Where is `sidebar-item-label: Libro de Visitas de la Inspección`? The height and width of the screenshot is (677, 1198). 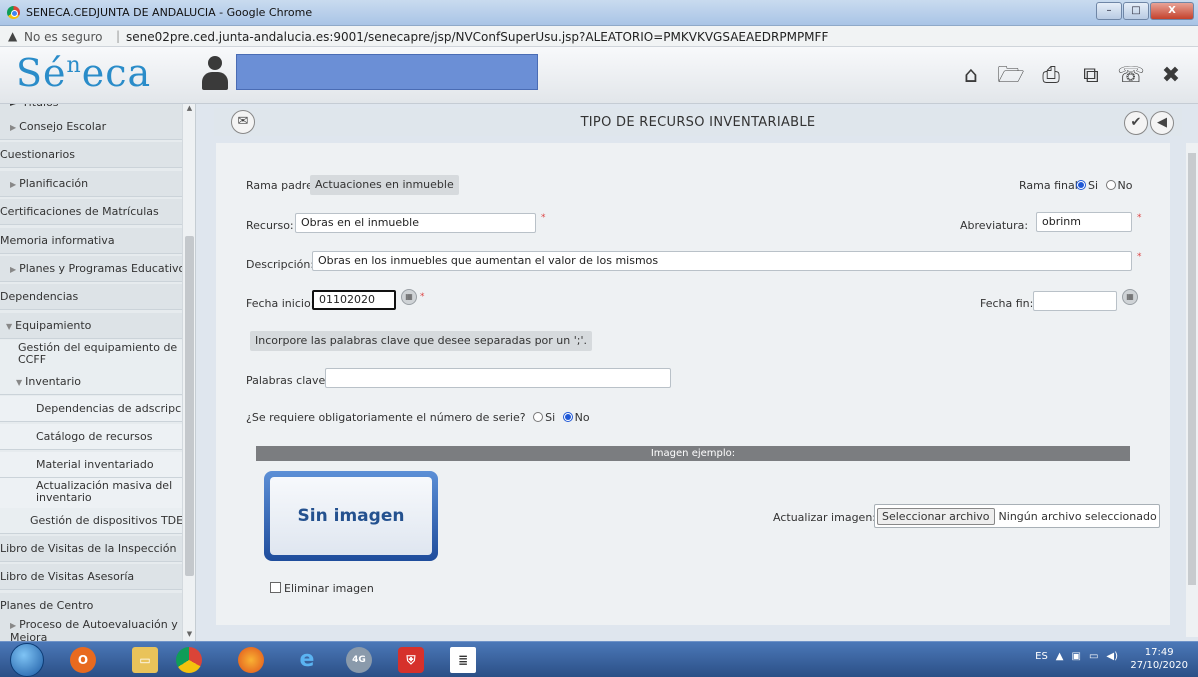
sidebar-item-label: Libro de Visitas de la Inspección is located at coordinates (88, 548).